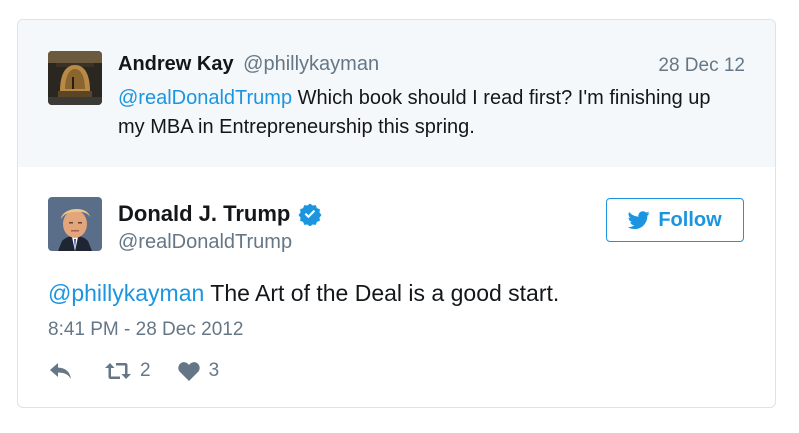  I want to click on author-handle: @realDonaldTrump, so click(205, 242).